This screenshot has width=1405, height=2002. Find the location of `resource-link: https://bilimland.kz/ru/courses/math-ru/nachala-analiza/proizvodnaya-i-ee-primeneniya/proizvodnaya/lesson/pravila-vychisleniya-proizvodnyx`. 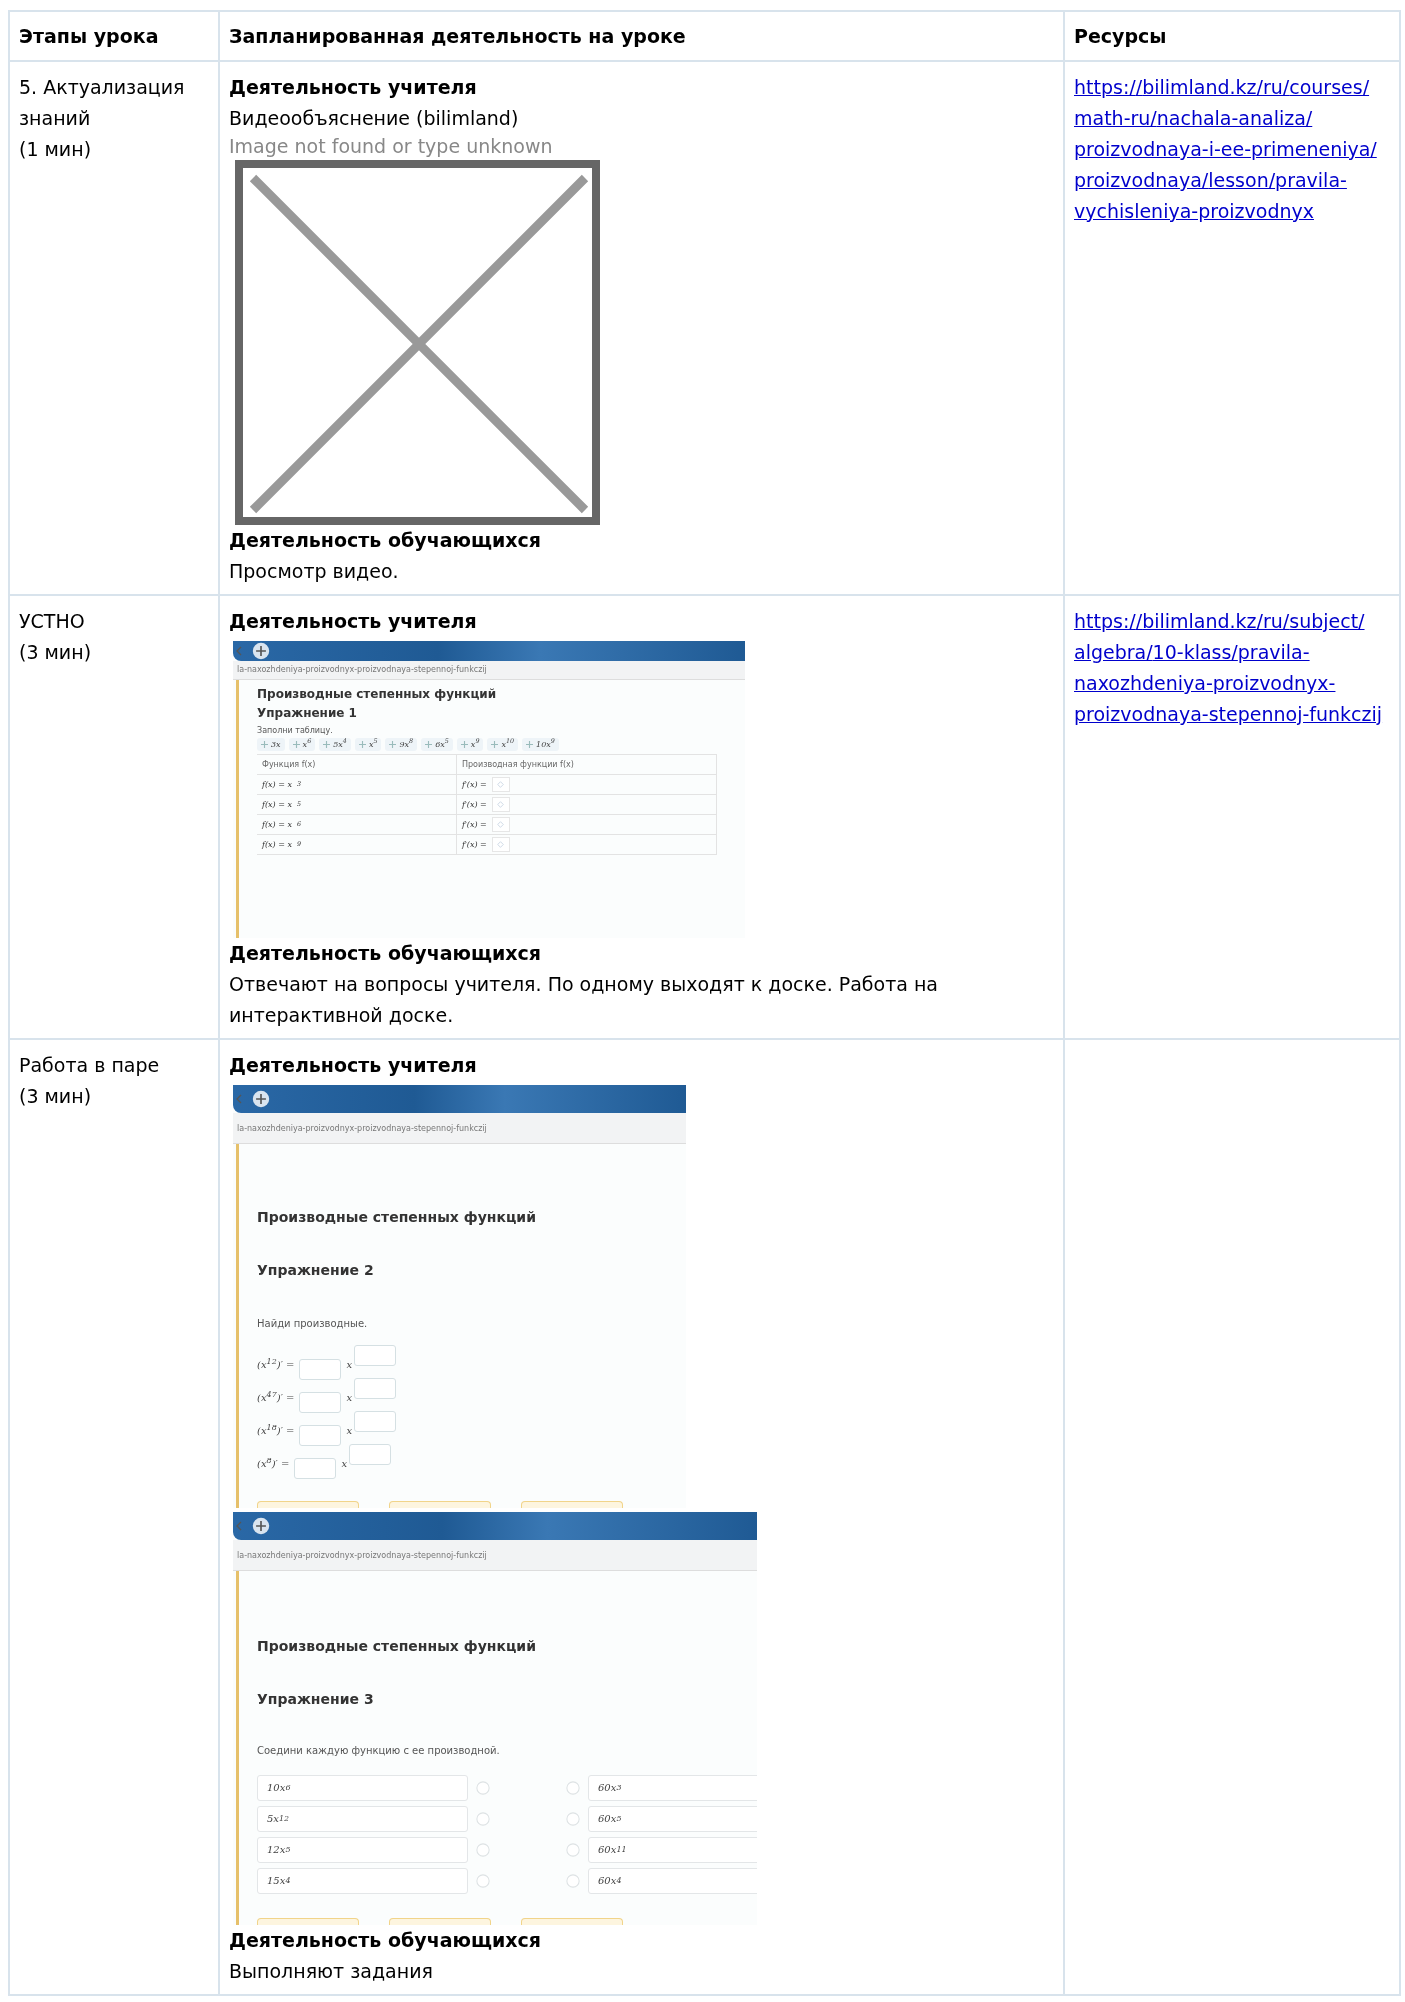

resource-link: https://bilimland.kz/ru/courses/math-ru/nachala-analiza/proizvodnaya-i-ee-primeneniya/proizvodnaya/lesson/pravila-vychisleniya-proizvodnyx is located at coordinates (1232, 149).